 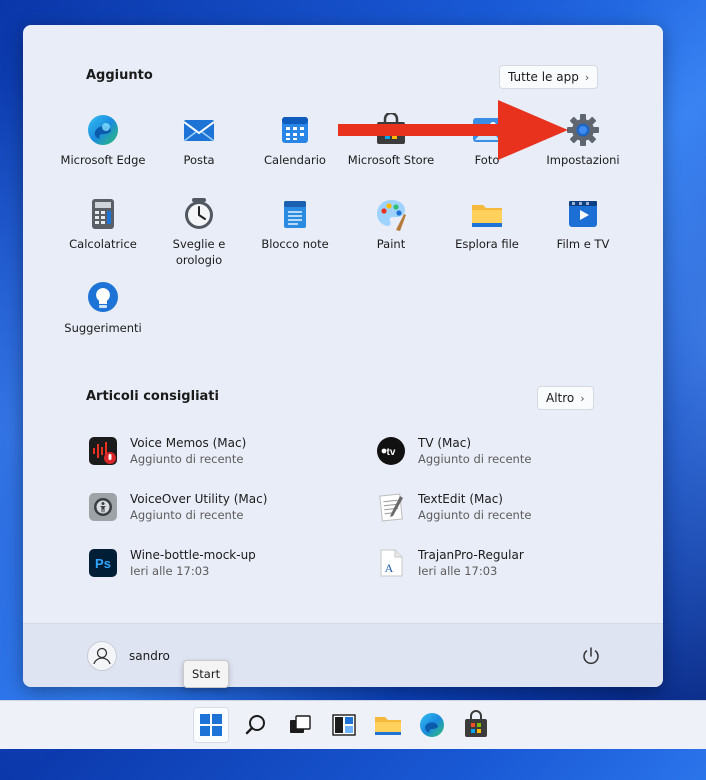 What do you see at coordinates (453, 451) in the screenshot?
I see `recommended-item: tv TV (Mac) Aggiunto di recente` at bounding box center [453, 451].